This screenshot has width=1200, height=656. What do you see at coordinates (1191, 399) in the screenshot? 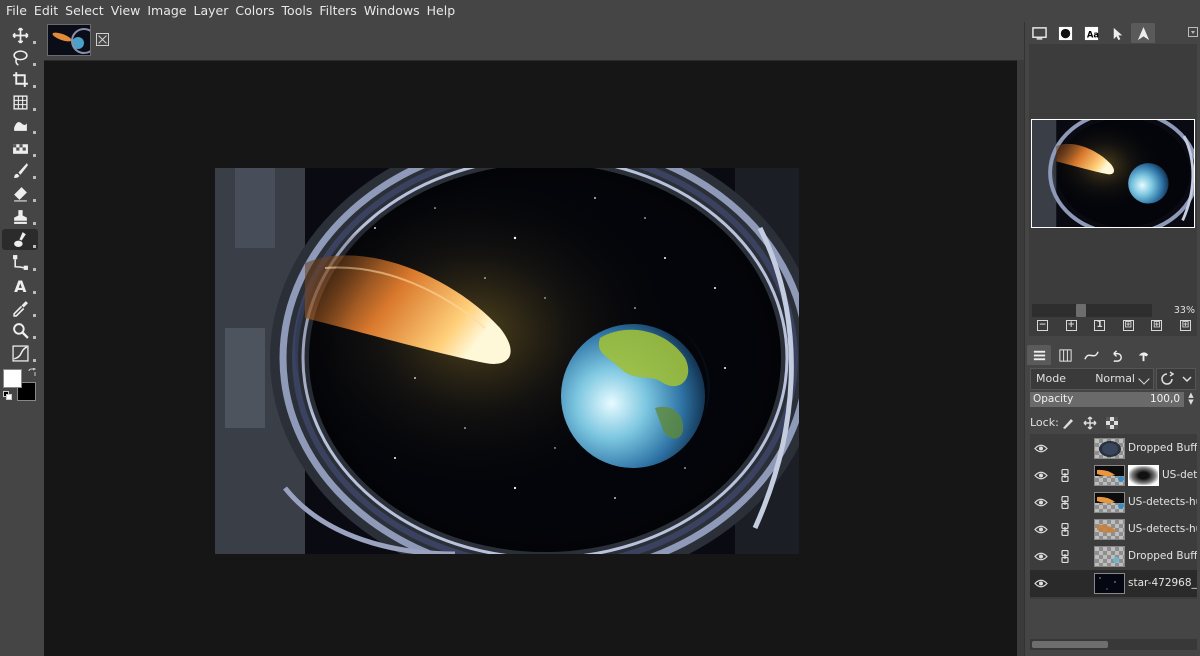
I see `opacity-spinner: ▲ ▼` at bounding box center [1191, 399].